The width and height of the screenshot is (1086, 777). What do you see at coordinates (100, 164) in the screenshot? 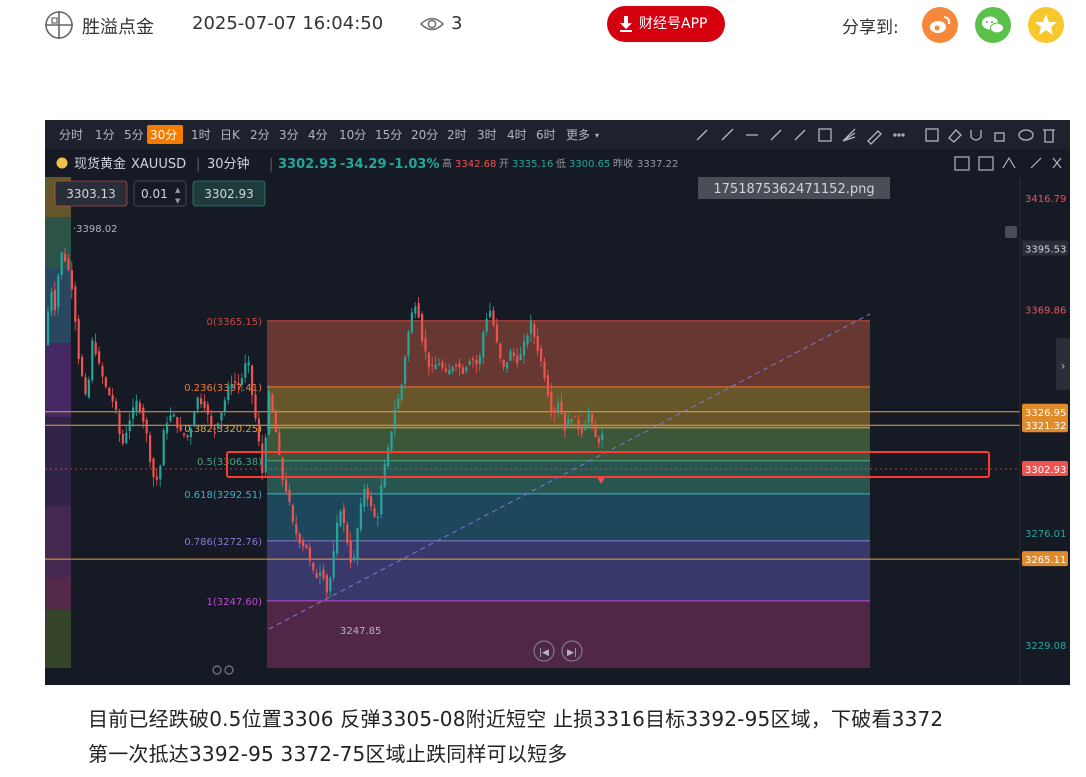
I see `symbol-name: 现货黄金` at bounding box center [100, 164].